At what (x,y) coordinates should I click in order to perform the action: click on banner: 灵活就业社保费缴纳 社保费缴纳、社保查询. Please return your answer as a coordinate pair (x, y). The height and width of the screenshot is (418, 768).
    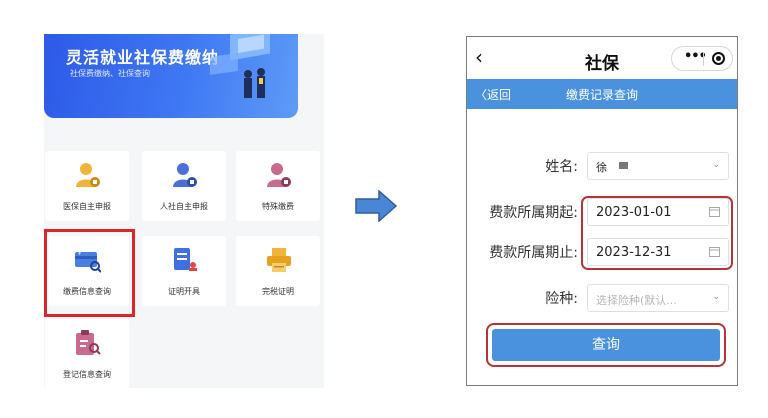
    Looking at the image, I should click on (171, 76).